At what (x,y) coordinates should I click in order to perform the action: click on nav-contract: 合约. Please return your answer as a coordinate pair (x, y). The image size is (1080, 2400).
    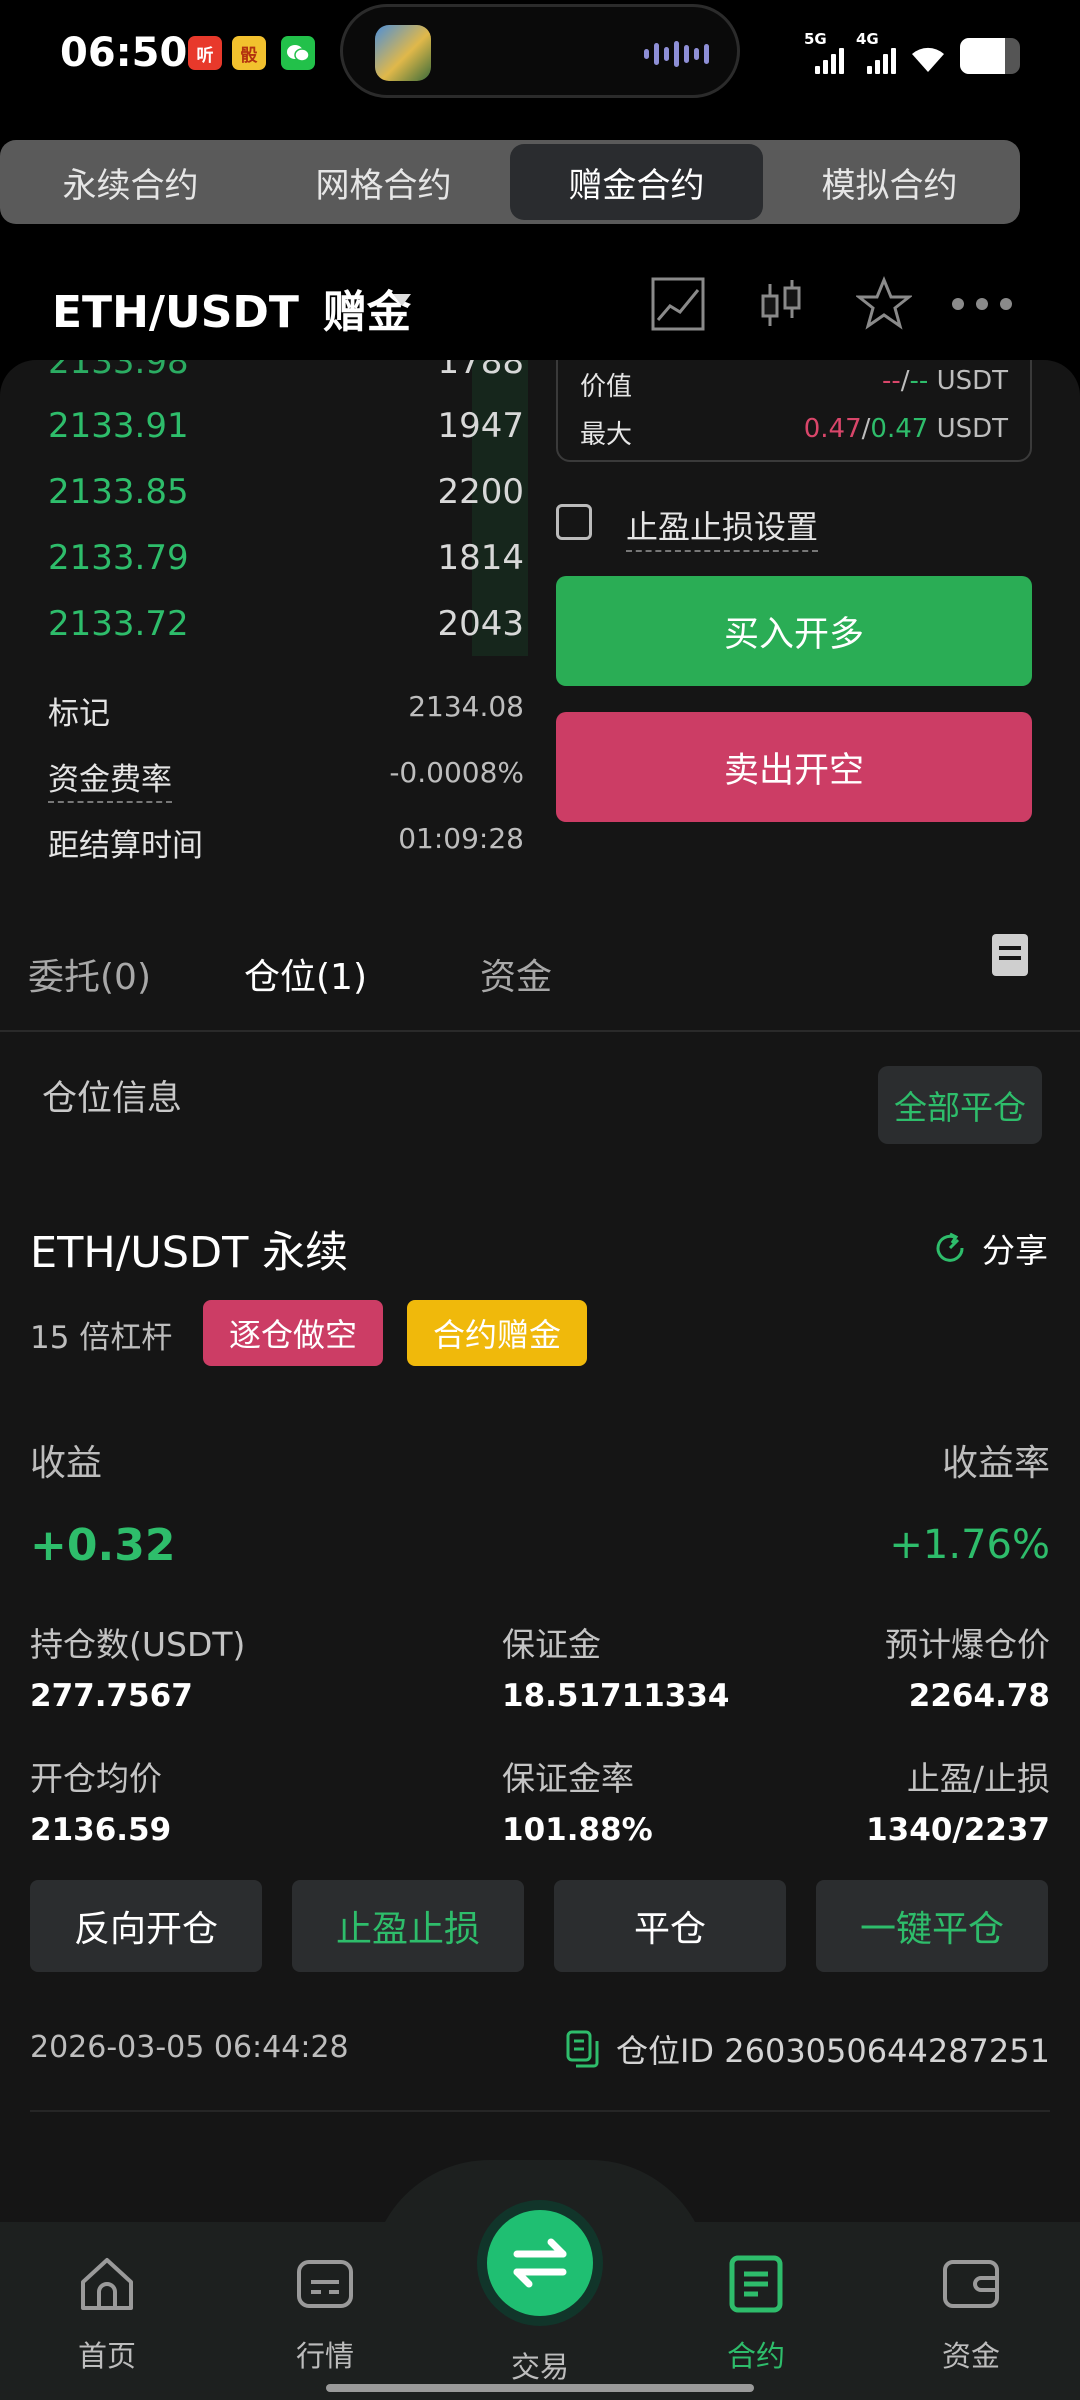
    Looking at the image, I should click on (756, 2313).